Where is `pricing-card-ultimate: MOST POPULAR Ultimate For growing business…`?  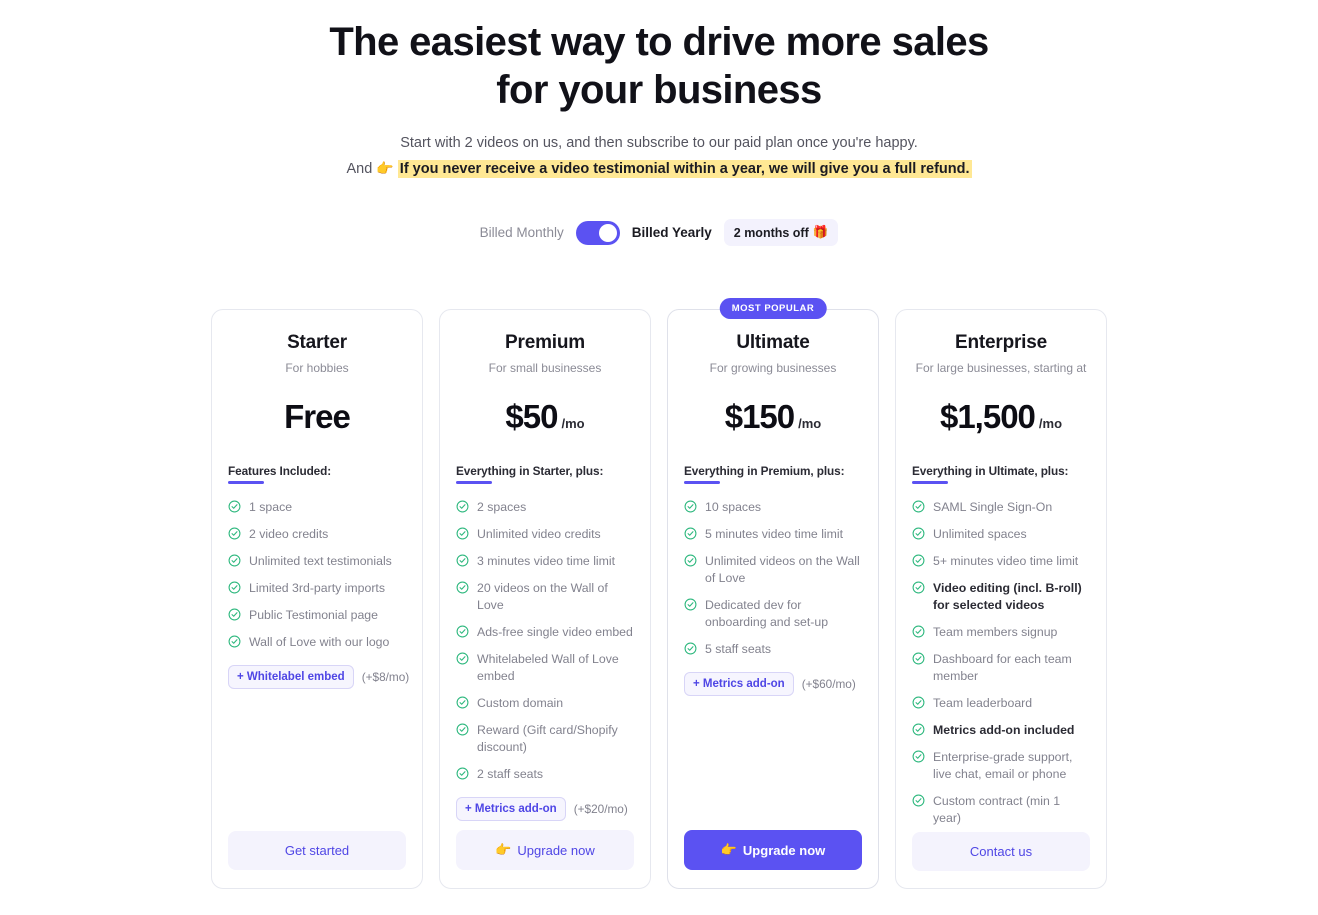 pricing-card-ultimate: MOST POPULAR Ultimate For growing business… is located at coordinates (773, 593).